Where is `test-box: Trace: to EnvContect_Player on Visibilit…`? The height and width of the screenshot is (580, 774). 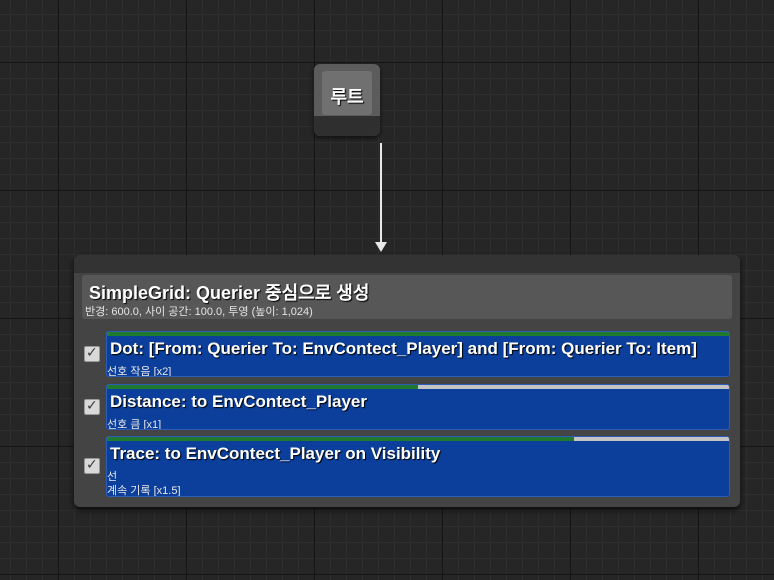 test-box: Trace: to EnvContect_Player on Visibilit… is located at coordinates (418, 466).